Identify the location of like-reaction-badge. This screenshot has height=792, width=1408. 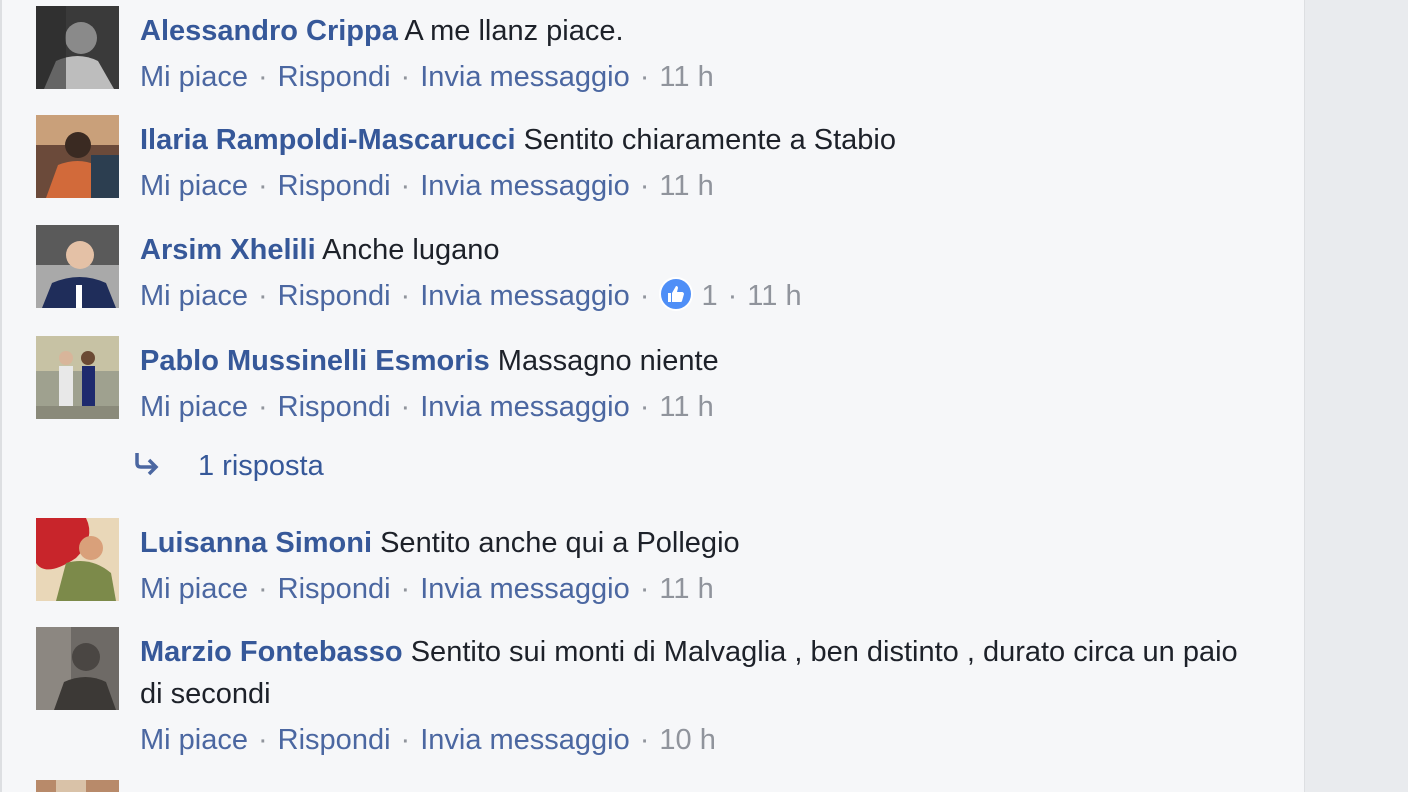
(676, 294).